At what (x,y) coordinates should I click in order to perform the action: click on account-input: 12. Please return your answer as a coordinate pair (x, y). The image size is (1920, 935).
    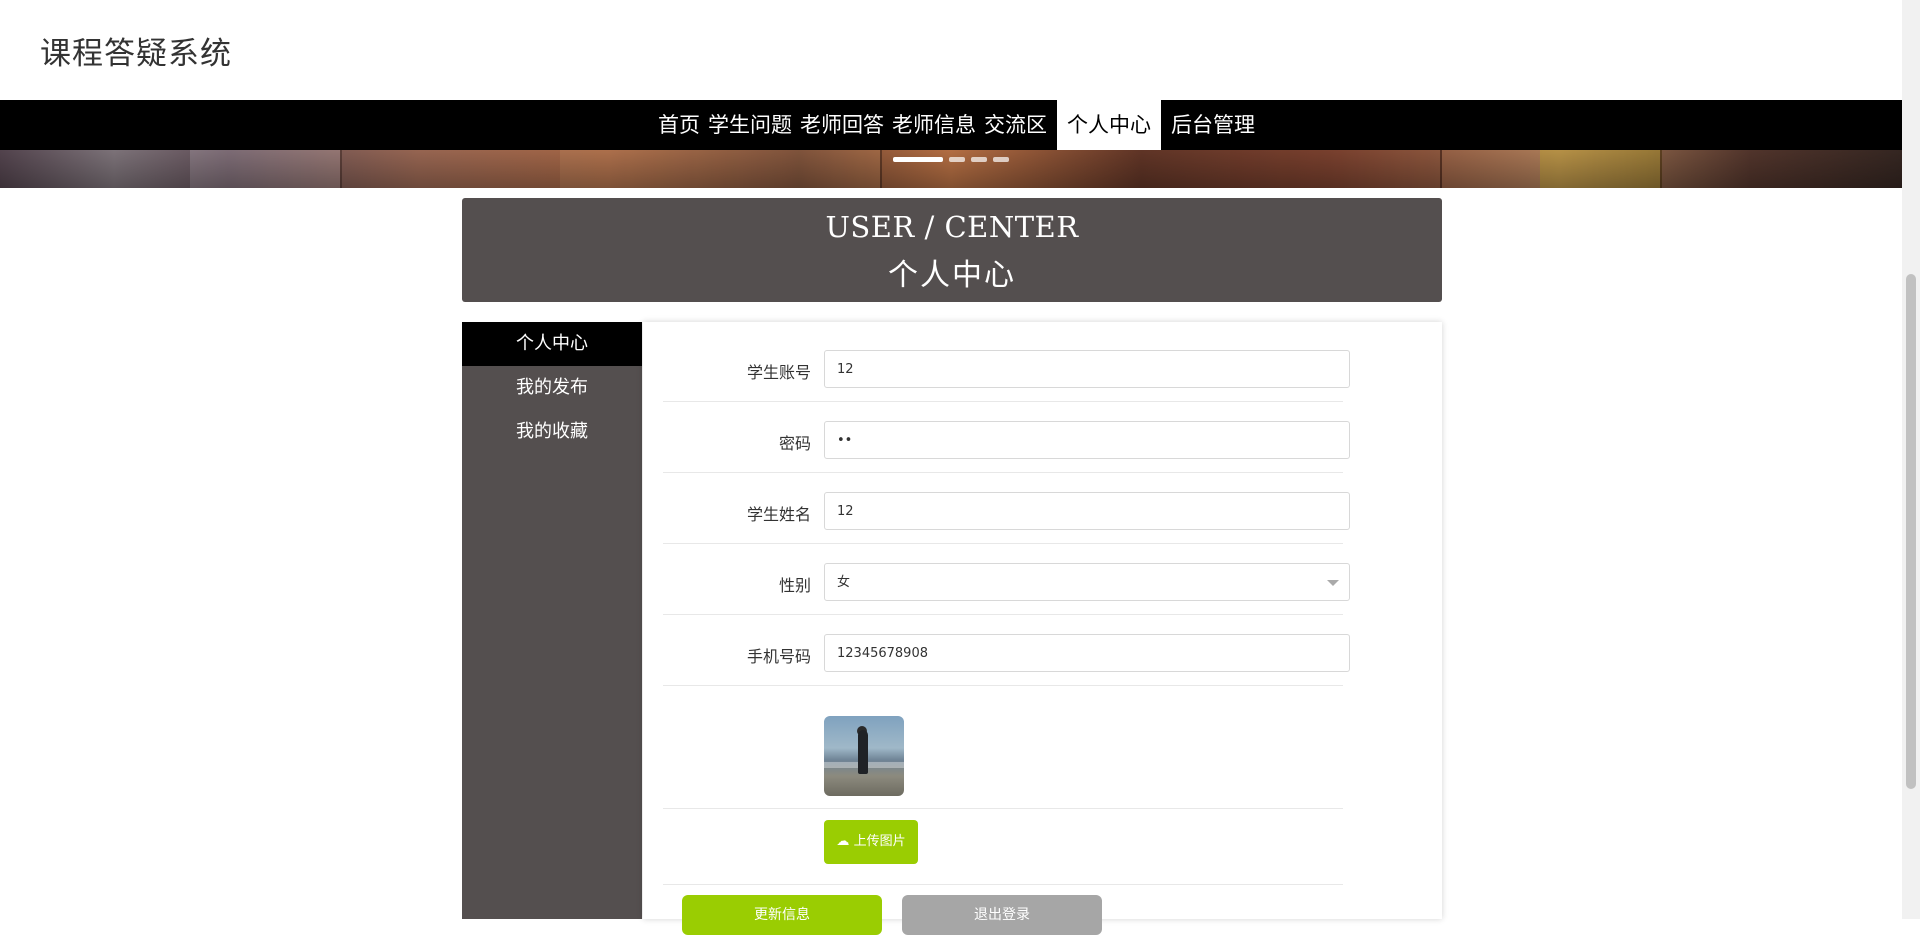
    Looking at the image, I should click on (1087, 369).